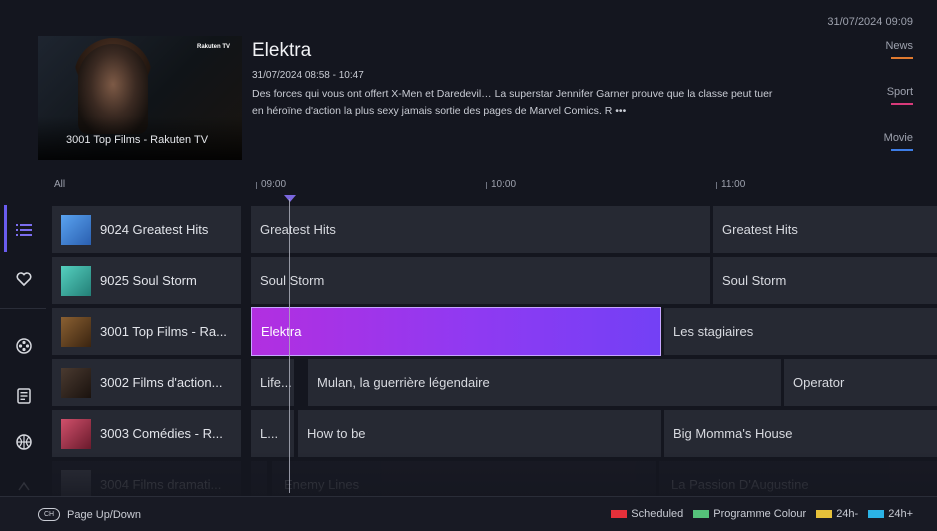  Describe the element at coordinates (701, 514) in the screenshot. I see `green-key-icon` at that location.